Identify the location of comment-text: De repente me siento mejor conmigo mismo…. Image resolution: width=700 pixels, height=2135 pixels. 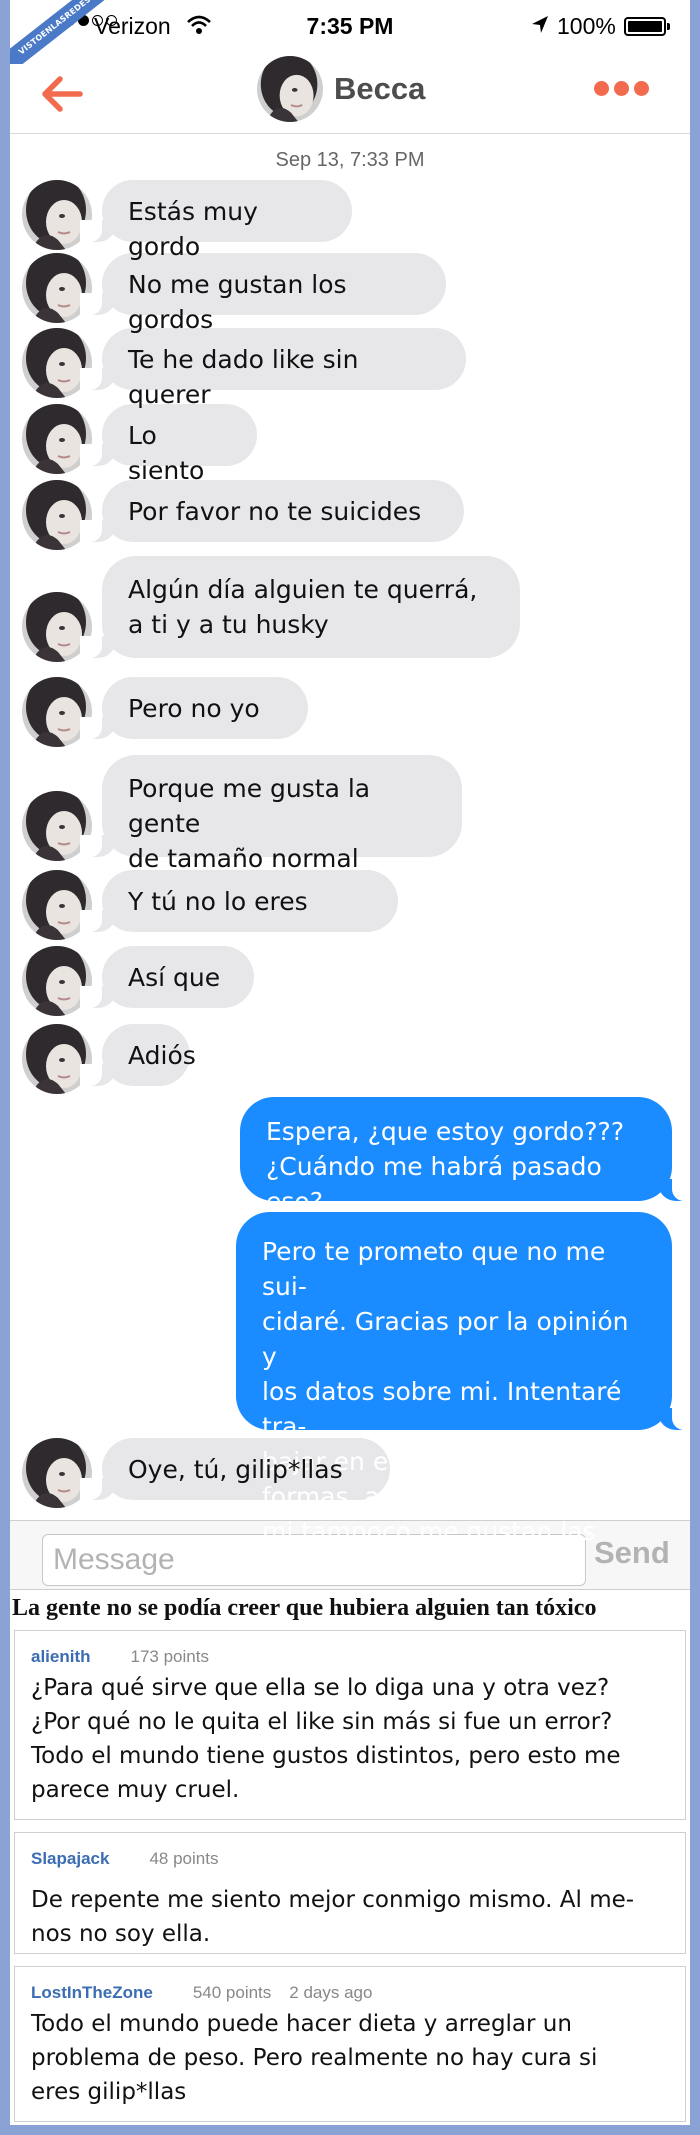
(333, 1917).